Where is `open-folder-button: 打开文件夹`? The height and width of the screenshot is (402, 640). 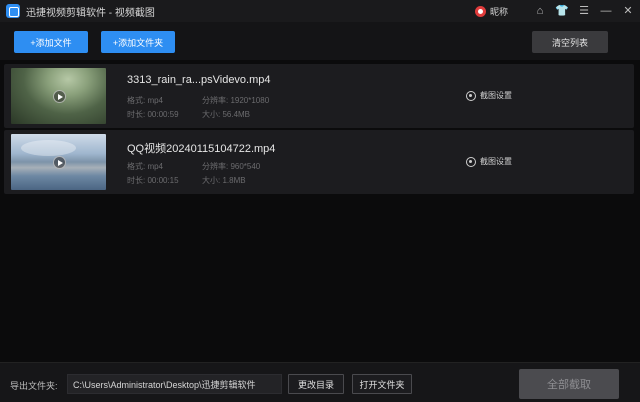
open-folder-button: 打开文件夹 is located at coordinates (382, 384).